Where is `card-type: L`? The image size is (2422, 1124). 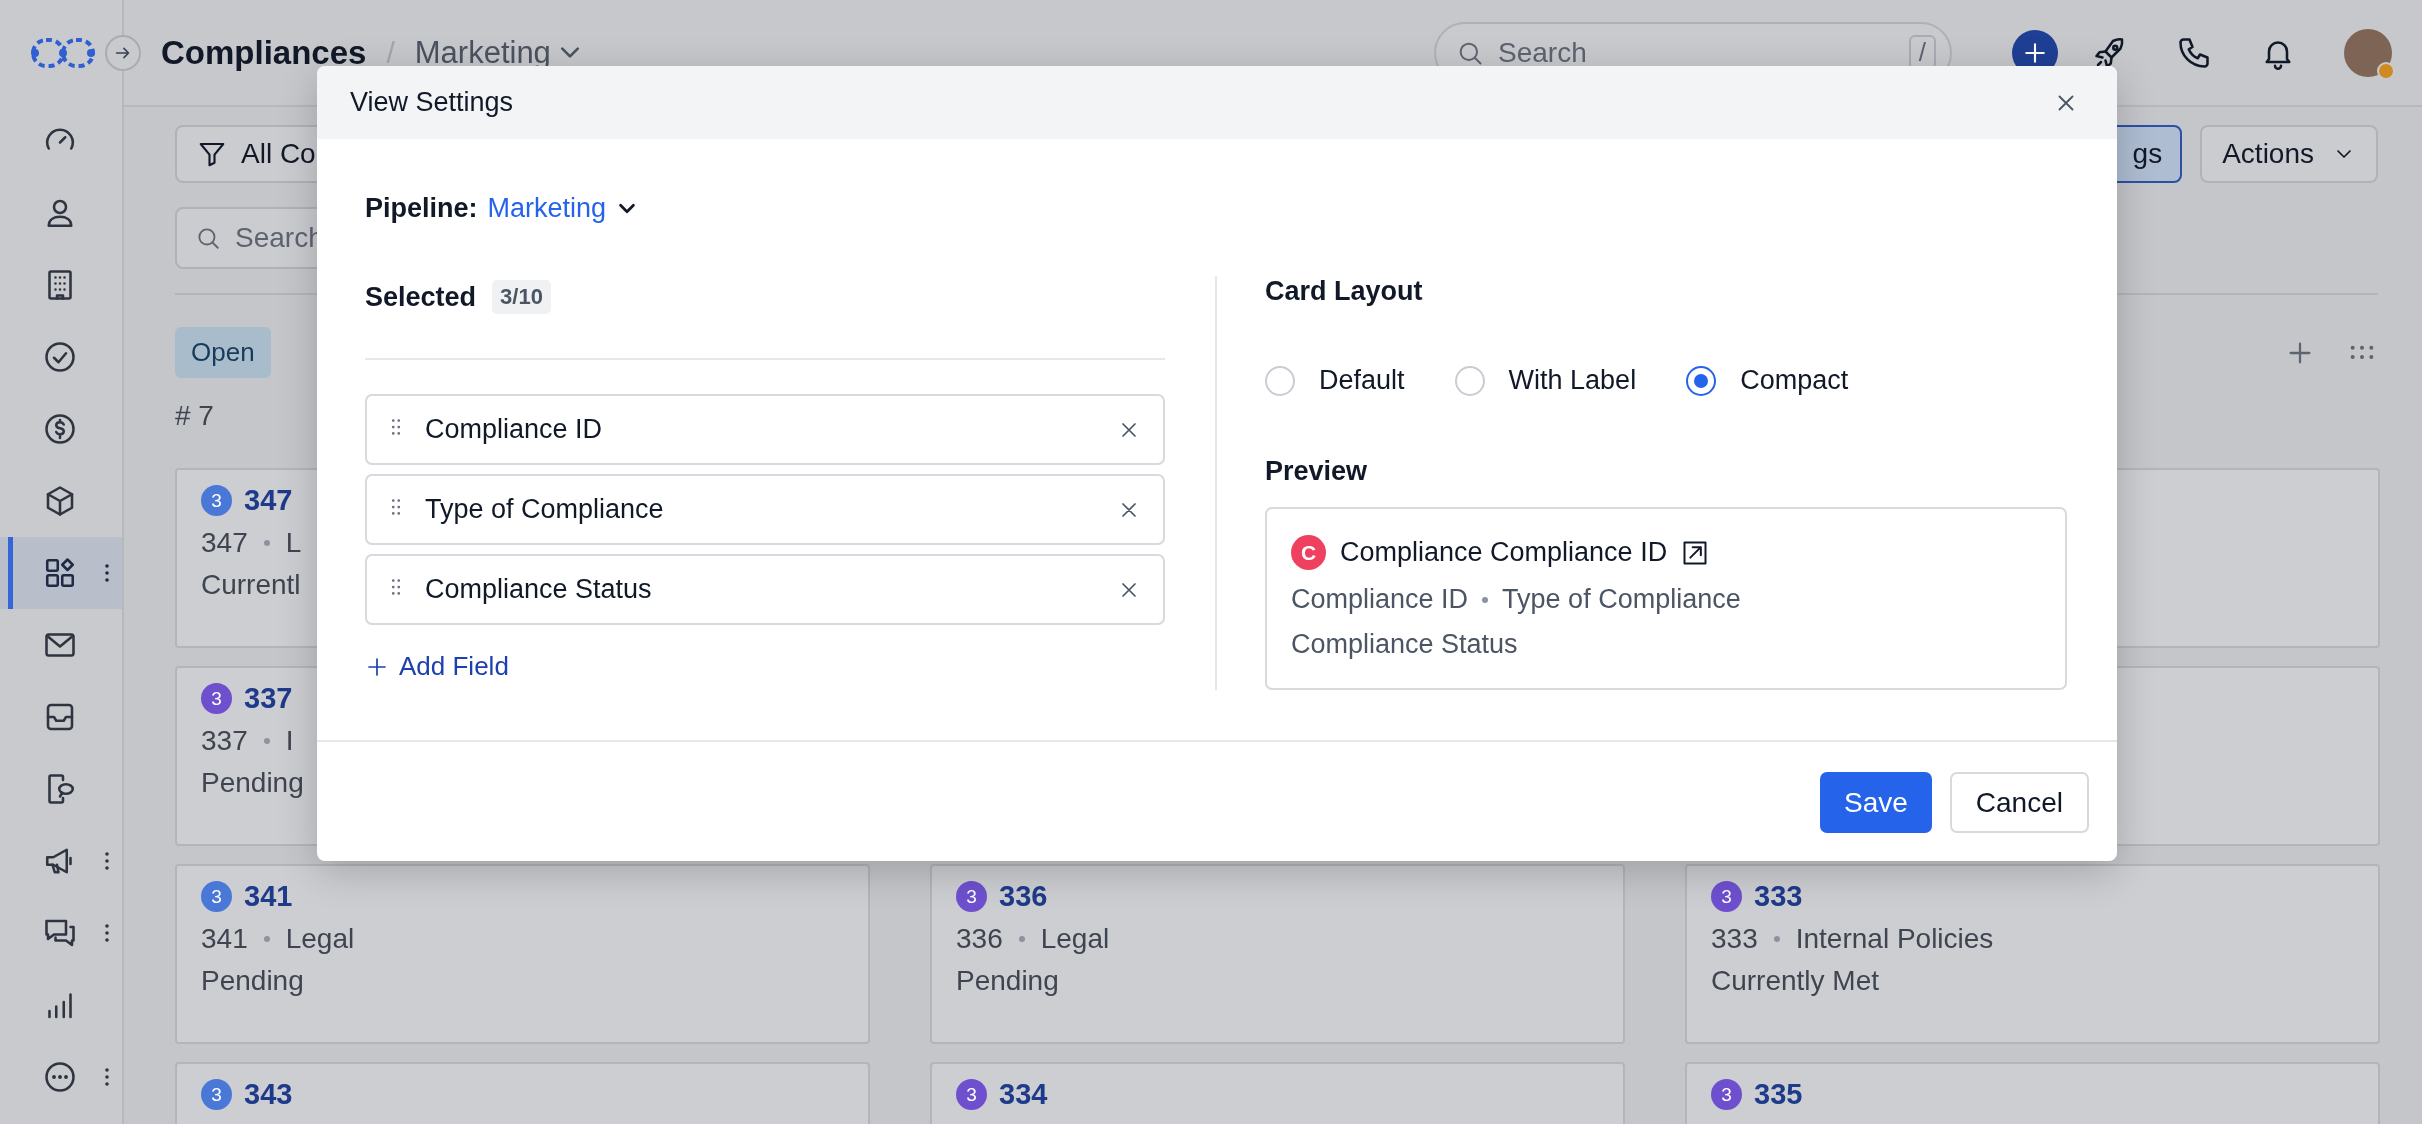
card-type: L is located at coordinates (293, 543).